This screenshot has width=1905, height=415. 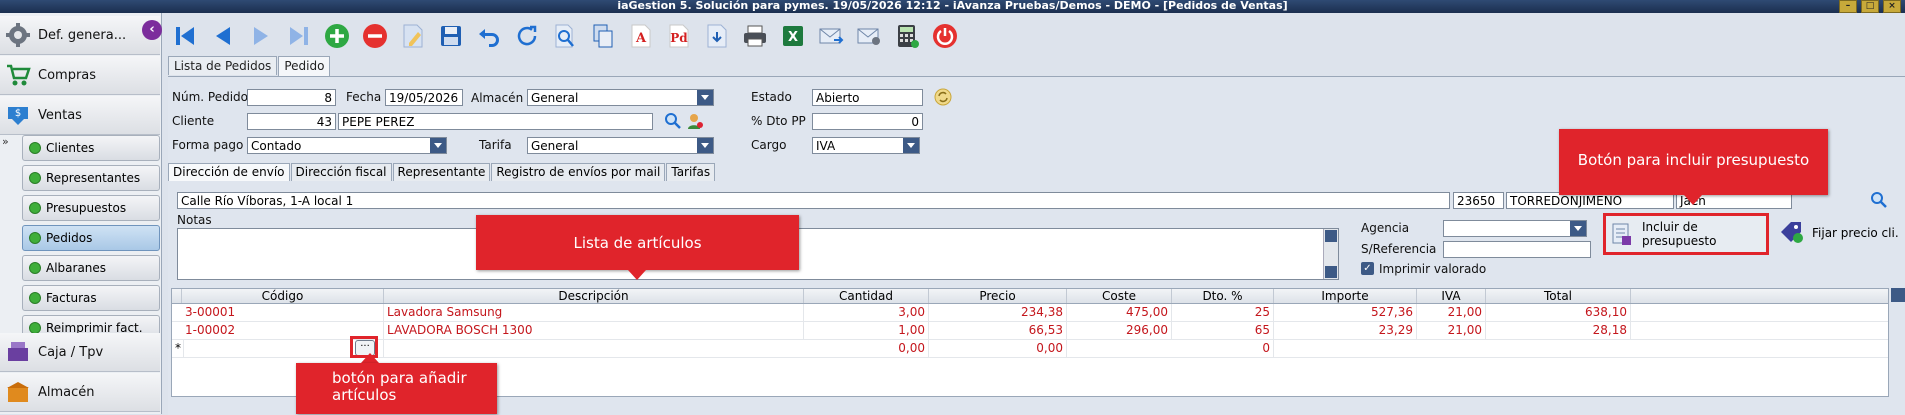 What do you see at coordinates (441, 172) in the screenshot?
I see `subtab-representante: Representante` at bounding box center [441, 172].